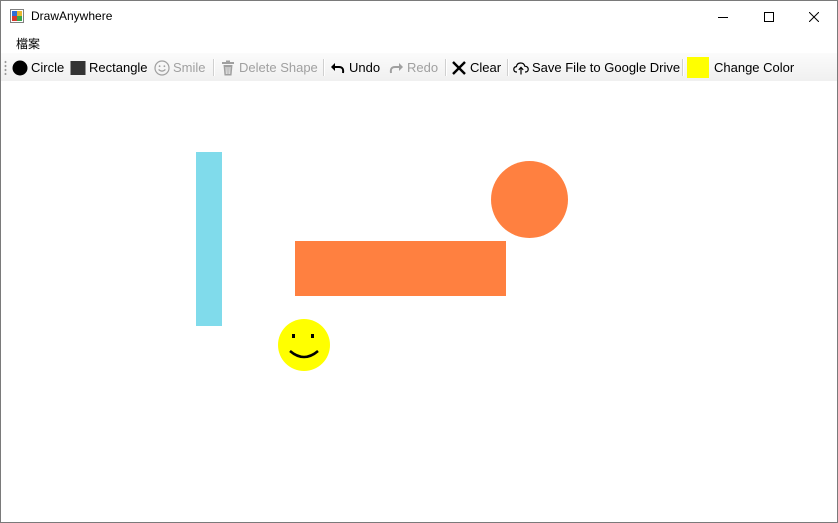 Image resolution: width=838 pixels, height=523 pixels. Describe the element at coordinates (17, 16) in the screenshot. I see `app-icon` at that location.